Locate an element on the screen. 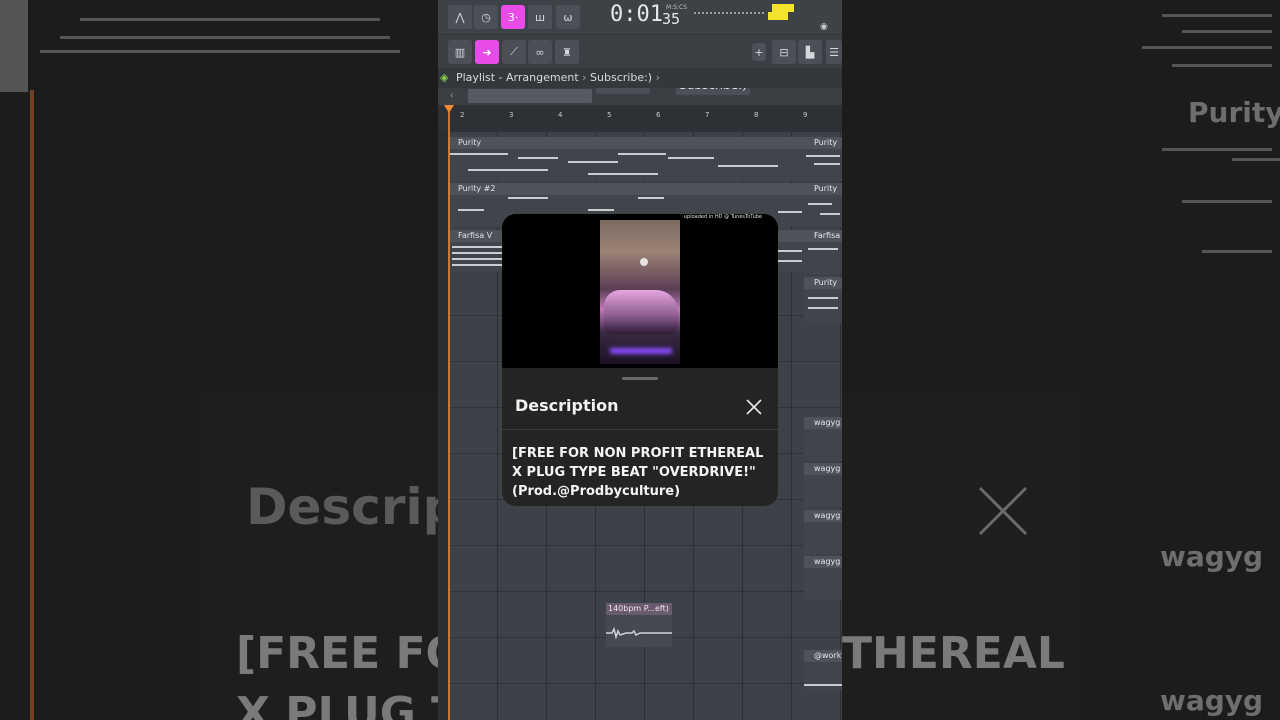 The width and height of the screenshot is (1280, 720). clip-wagy-4: wagyg is located at coordinates (823, 578).